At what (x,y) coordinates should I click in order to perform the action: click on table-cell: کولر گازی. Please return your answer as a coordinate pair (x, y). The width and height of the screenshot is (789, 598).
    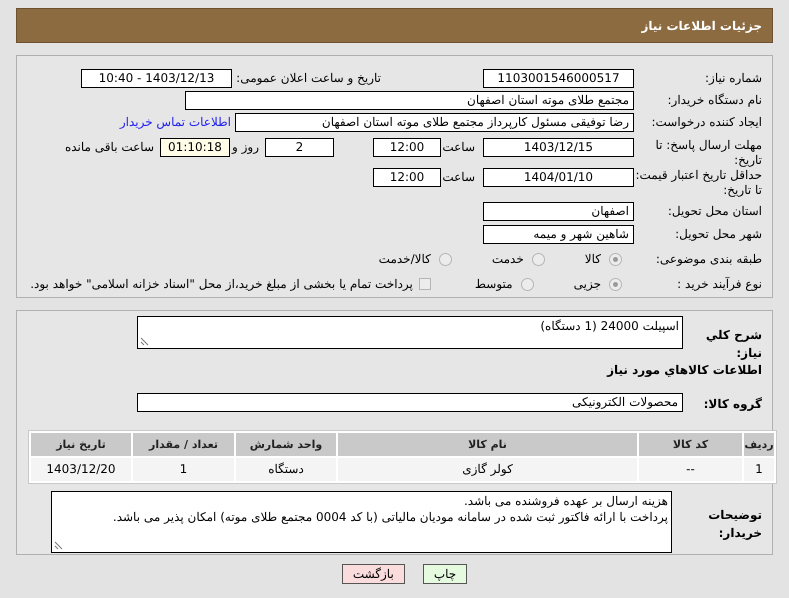
    Looking at the image, I should click on (487, 469).